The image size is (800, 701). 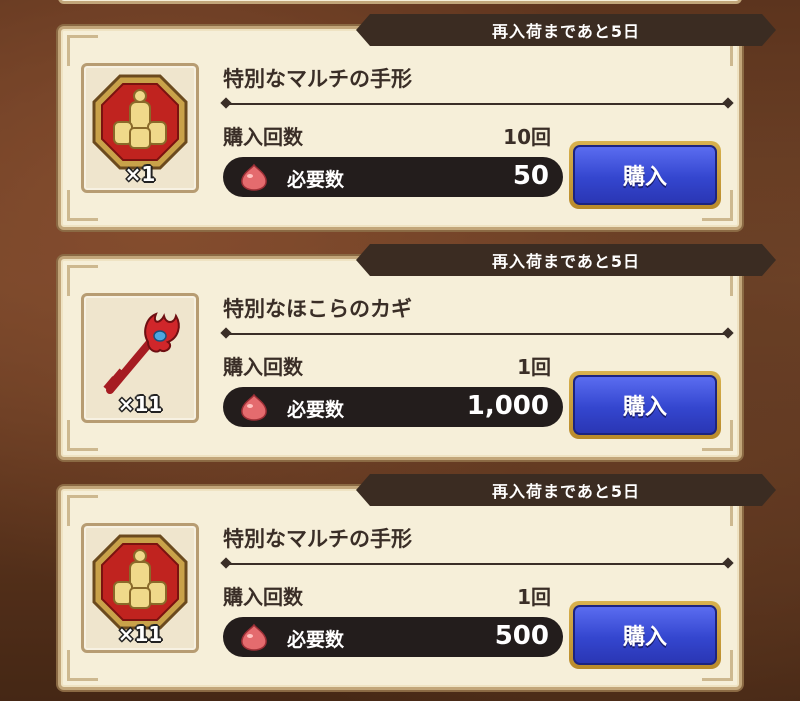 I want to click on cost-bar: 必要数 50, so click(x=393, y=177).